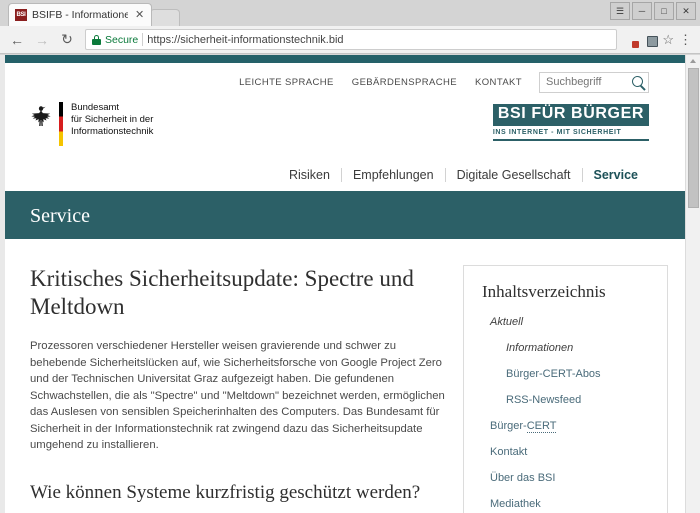  I want to click on abbr-underline: CERT, so click(541, 426).